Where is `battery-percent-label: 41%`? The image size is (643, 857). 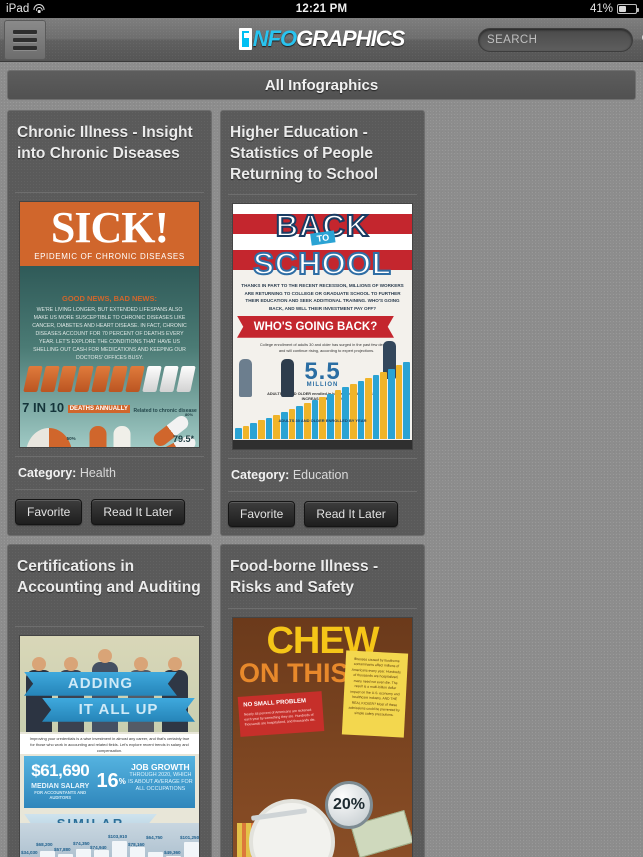 battery-percent-label: 41% is located at coordinates (601, 9).